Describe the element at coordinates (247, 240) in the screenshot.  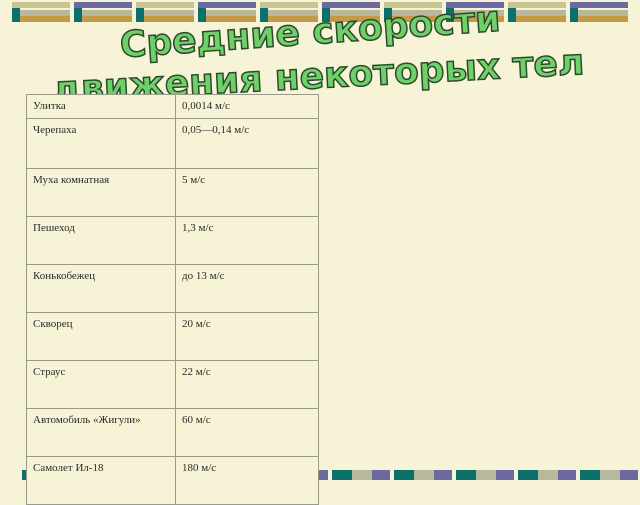
I see `speed-value-cell: 1,3 м/с` at that location.